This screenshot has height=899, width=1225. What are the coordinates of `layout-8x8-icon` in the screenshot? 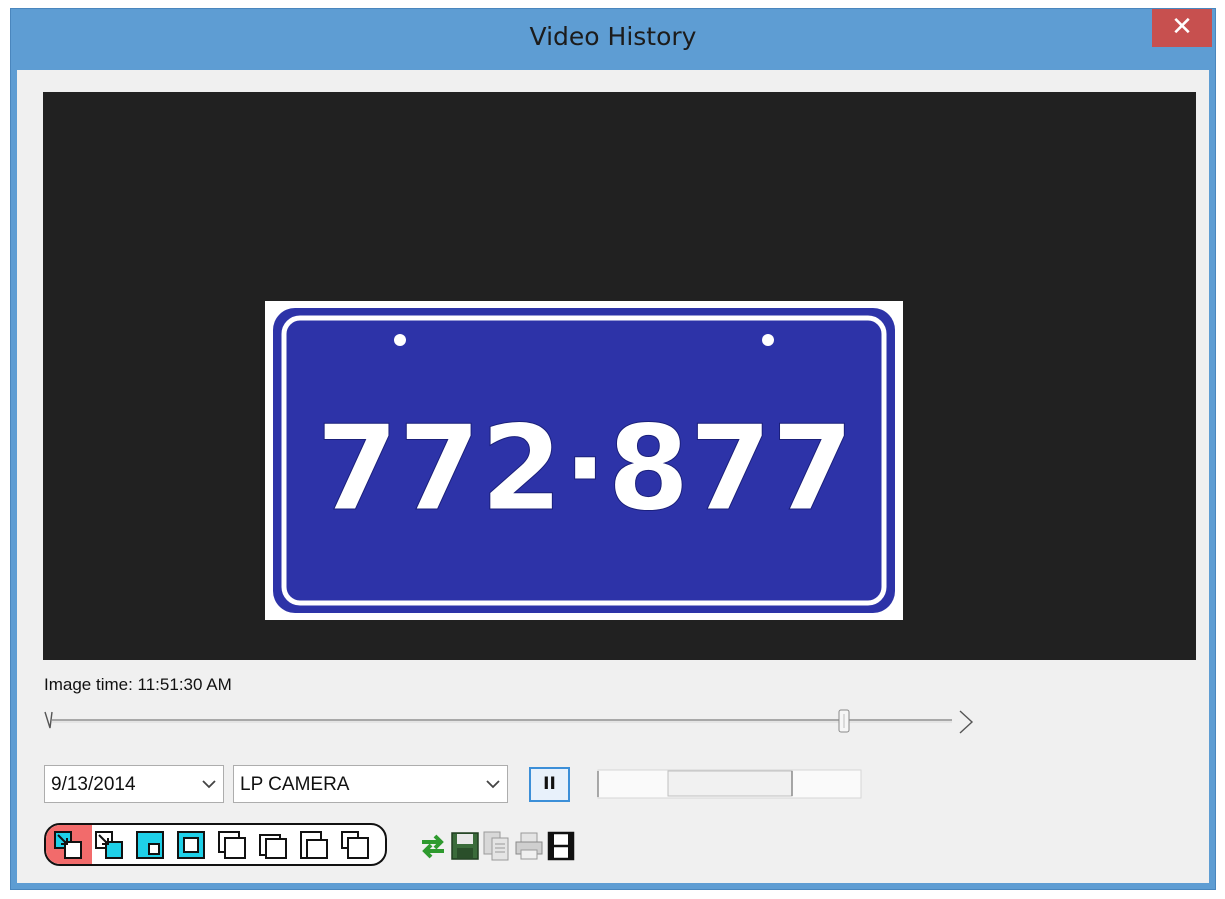 It's located at (355, 845).